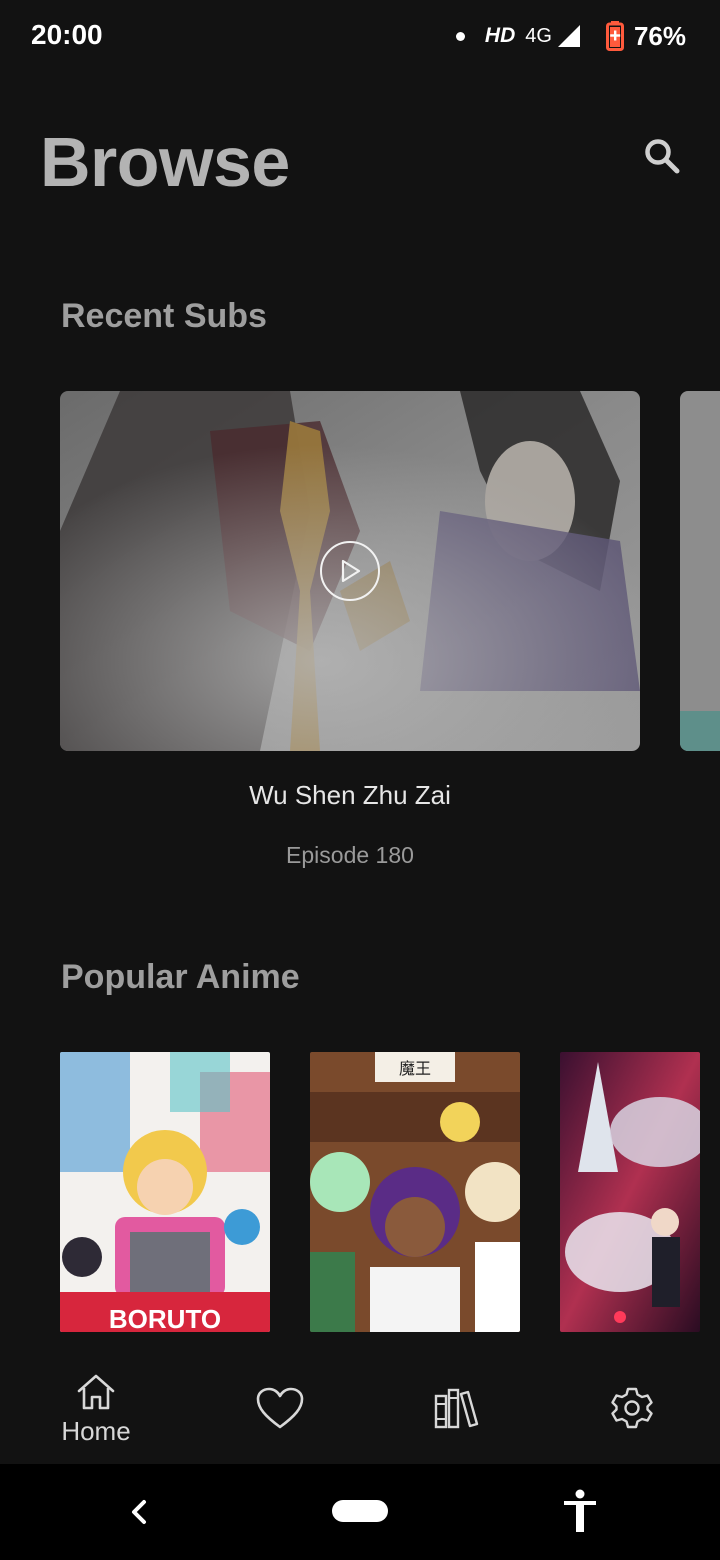 The width and height of the screenshot is (720, 1560). Describe the element at coordinates (659, 35) in the screenshot. I see `battery-percent: 76%` at that location.